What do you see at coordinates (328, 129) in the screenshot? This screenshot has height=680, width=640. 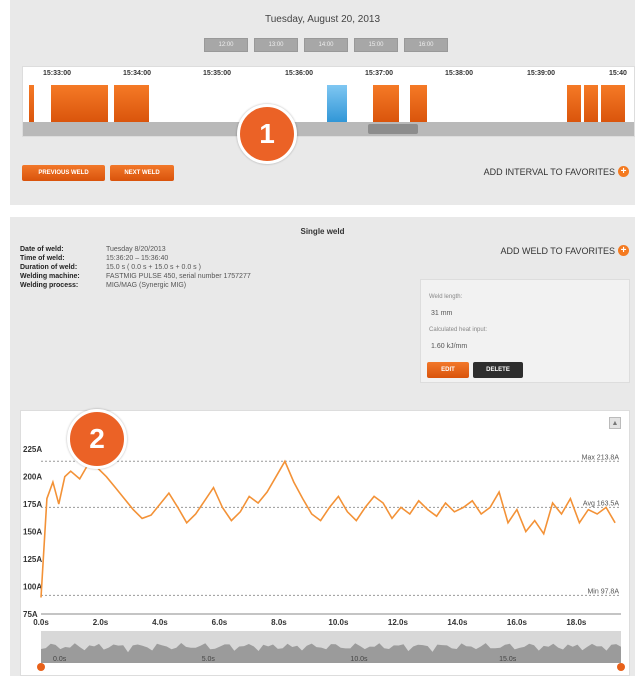 I see `timeline-scrollbar` at bounding box center [328, 129].